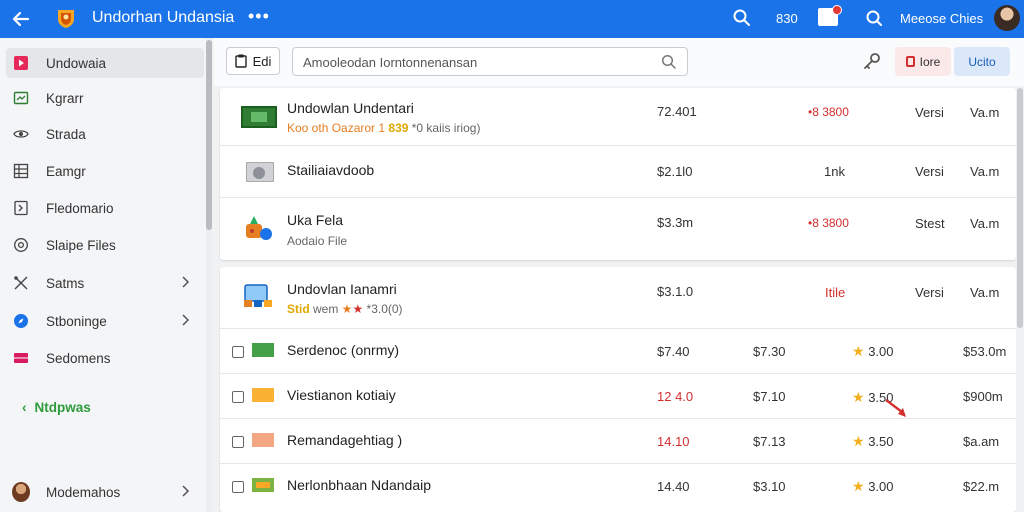  Describe the element at coordinates (21, 208) in the screenshot. I see `document-icon` at that location.